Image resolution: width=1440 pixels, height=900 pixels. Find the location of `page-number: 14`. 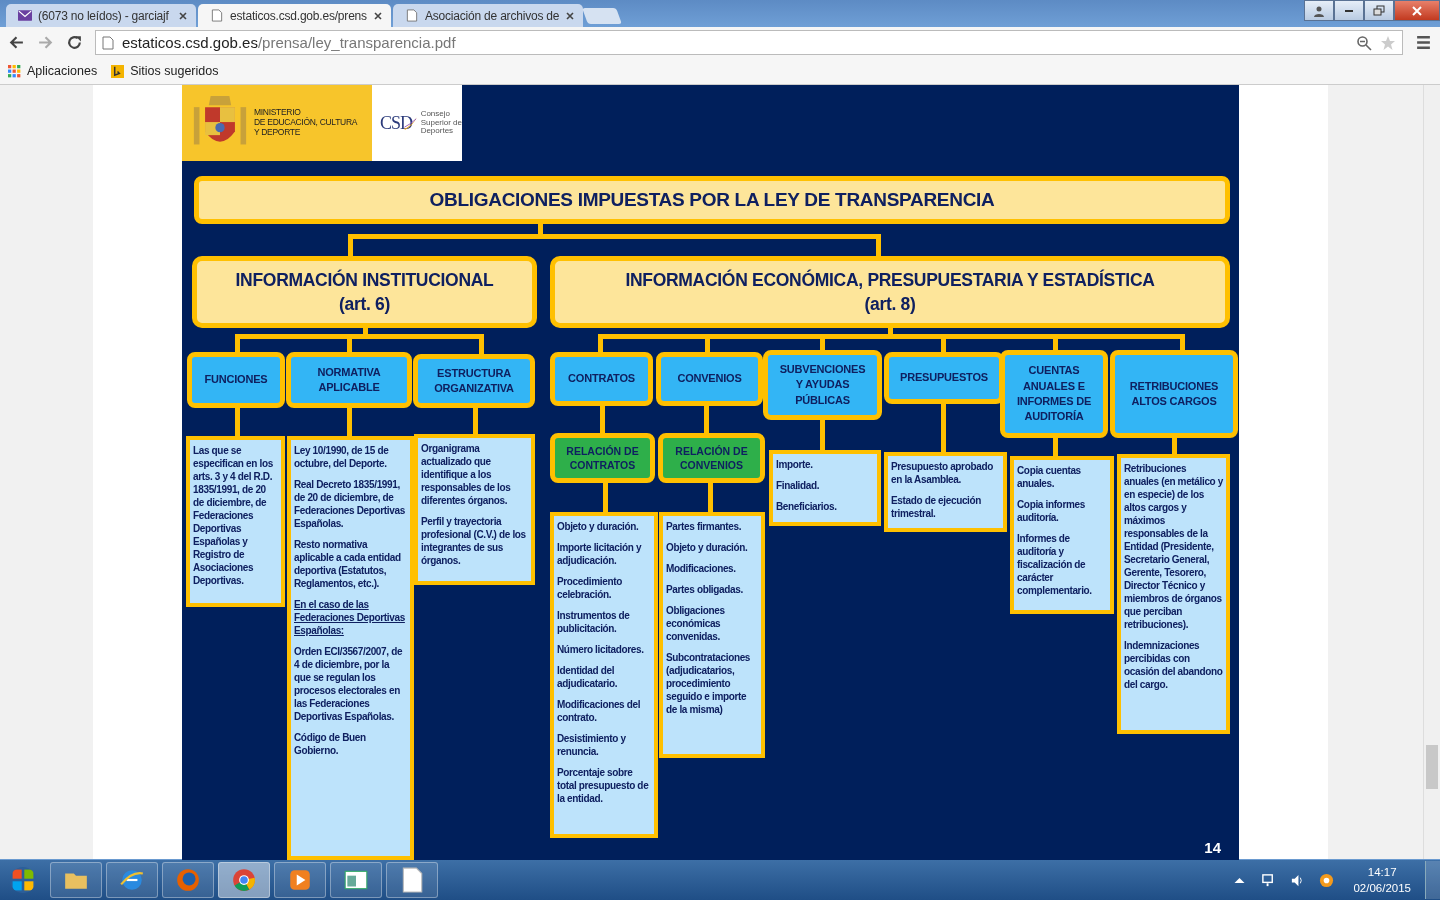

page-number: 14 is located at coordinates (1212, 847).